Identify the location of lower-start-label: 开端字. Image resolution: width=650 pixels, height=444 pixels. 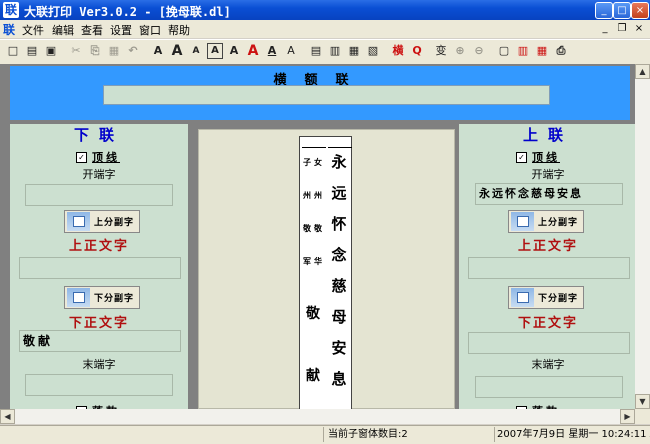
(99, 174).